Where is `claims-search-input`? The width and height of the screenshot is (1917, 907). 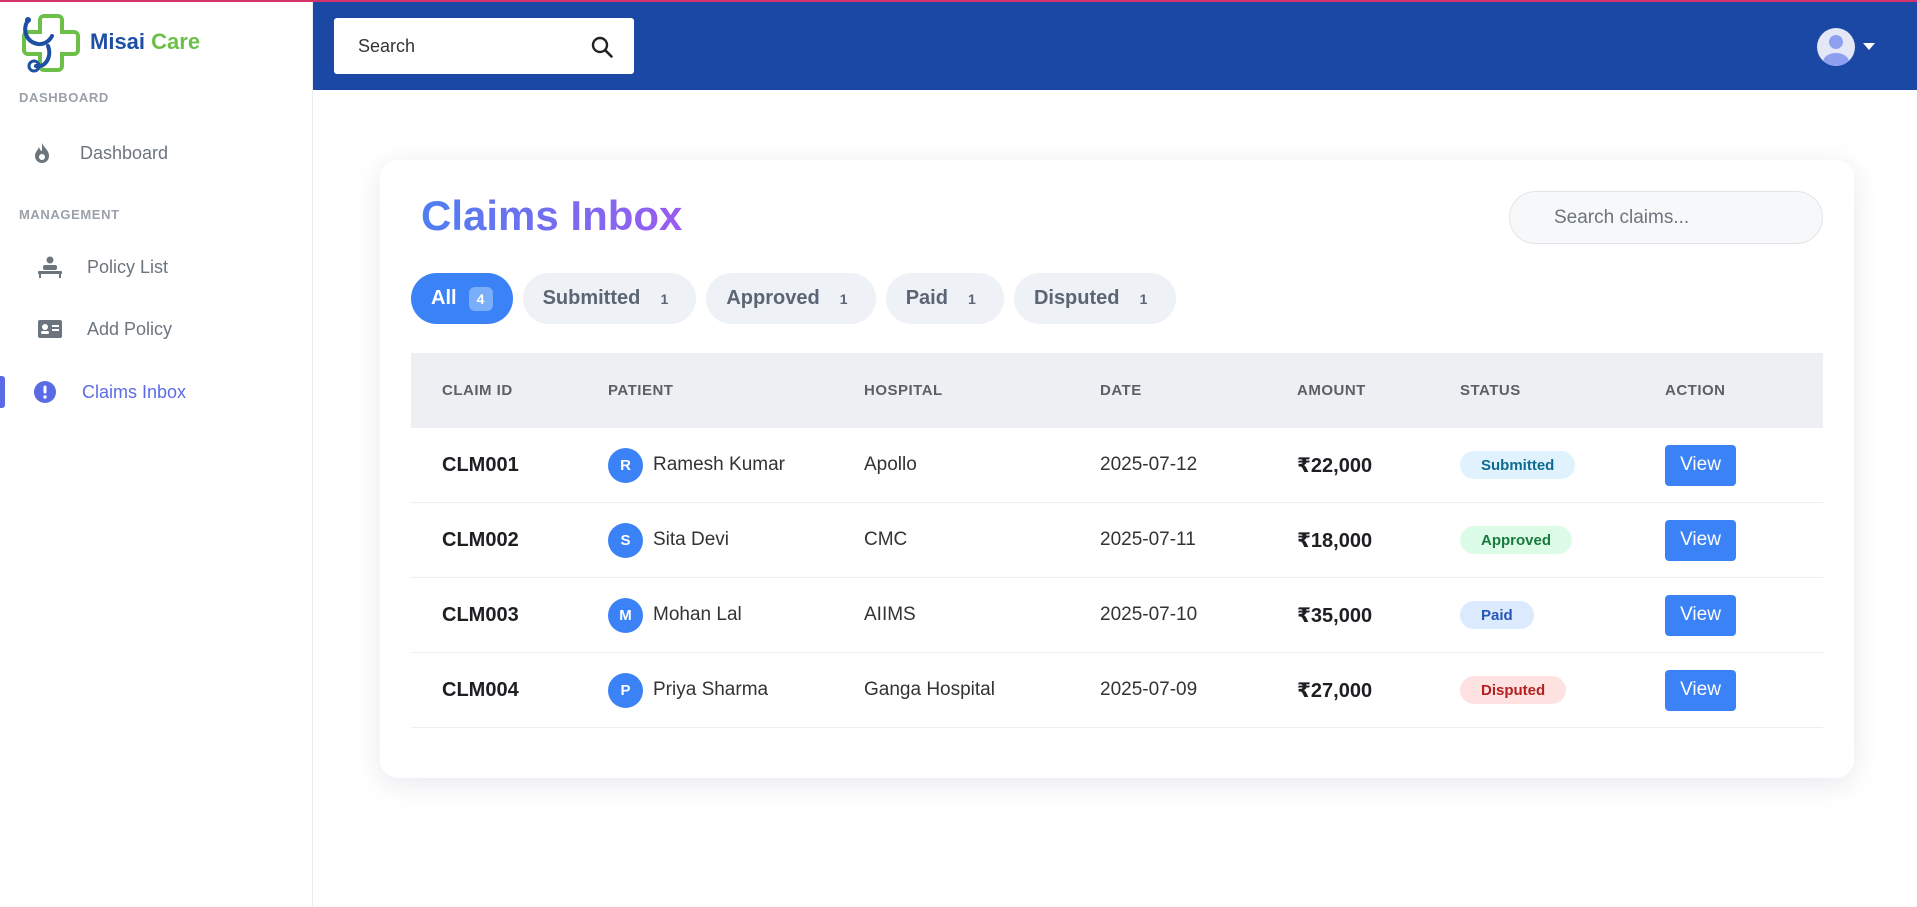 claims-search-input is located at coordinates (1666, 217).